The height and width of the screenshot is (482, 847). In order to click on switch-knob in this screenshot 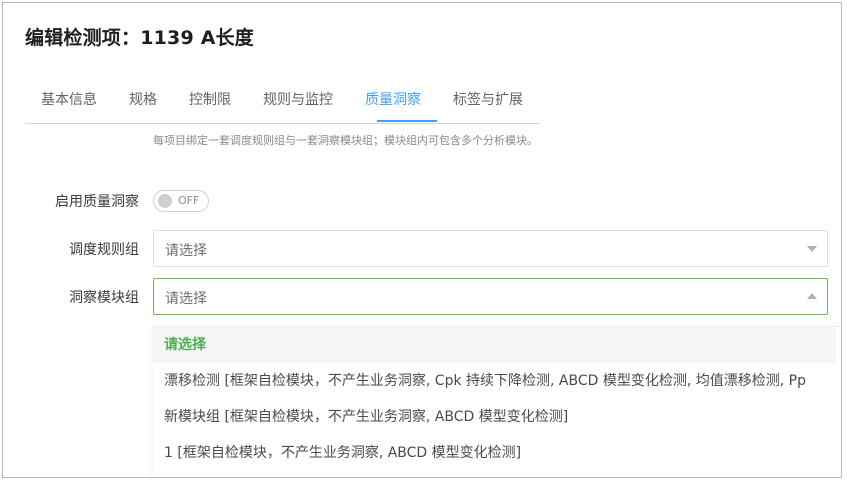, I will do `click(165, 201)`.